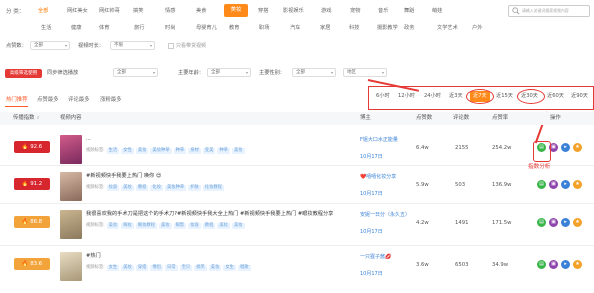  Describe the element at coordinates (409, 11) in the screenshot. I see `category-item: 舞蹈` at that location.